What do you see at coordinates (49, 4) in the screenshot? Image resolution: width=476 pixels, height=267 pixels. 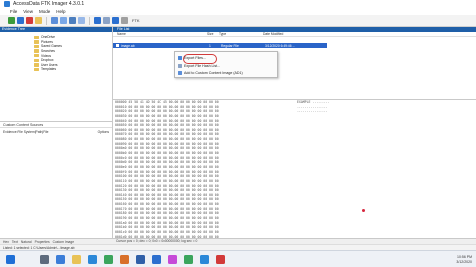 I see `window-title: AccessData FTK Imager 4.3.0.1` at bounding box center [49, 4].